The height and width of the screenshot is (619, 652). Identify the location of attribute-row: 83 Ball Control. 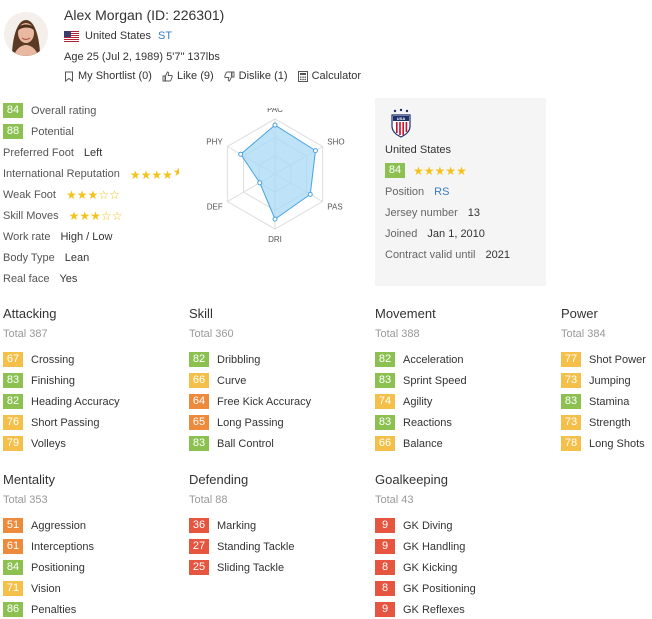
(279, 443).